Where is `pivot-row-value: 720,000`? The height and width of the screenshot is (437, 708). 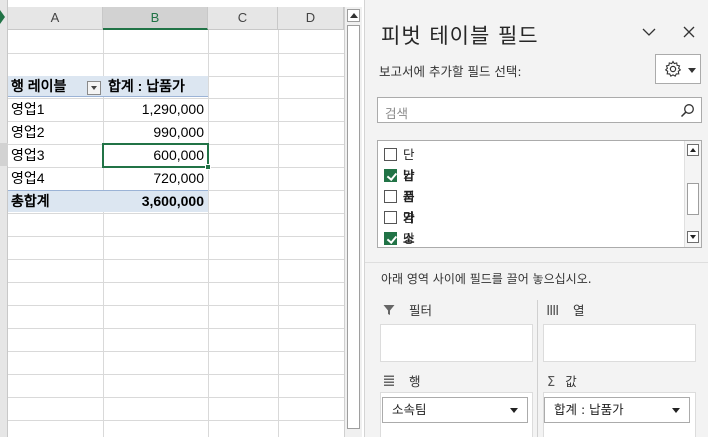
pivot-row-value: 720,000 is located at coordinates (155, 178).